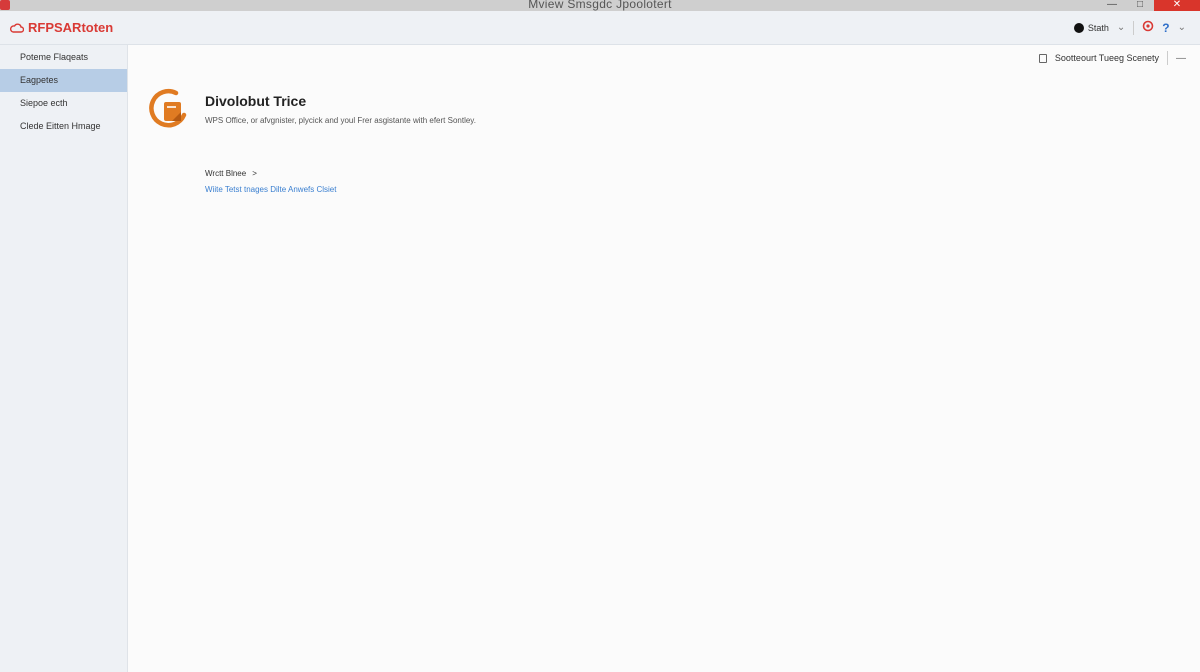 The image size is (1200, 672). What do you see at coordinates (71, 27) in the screenshot?
I see `brand-name: RFPSARtoten` at bounding box center [71, 27].